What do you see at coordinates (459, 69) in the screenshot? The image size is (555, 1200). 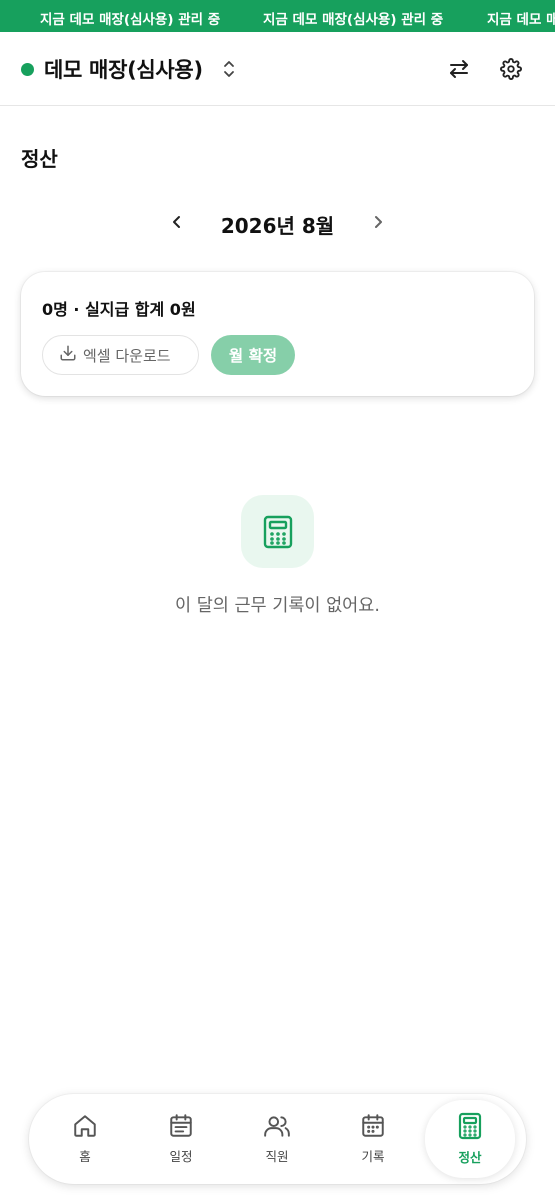 I see `swap-icon` at bounding box center [459, 69].